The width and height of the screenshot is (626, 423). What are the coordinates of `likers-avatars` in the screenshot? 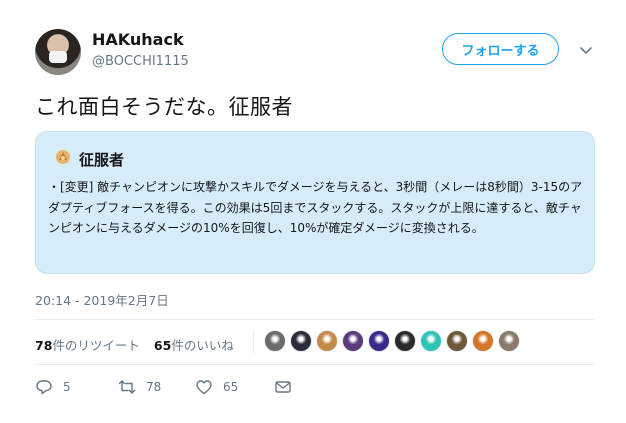 It's located at (392, 341).